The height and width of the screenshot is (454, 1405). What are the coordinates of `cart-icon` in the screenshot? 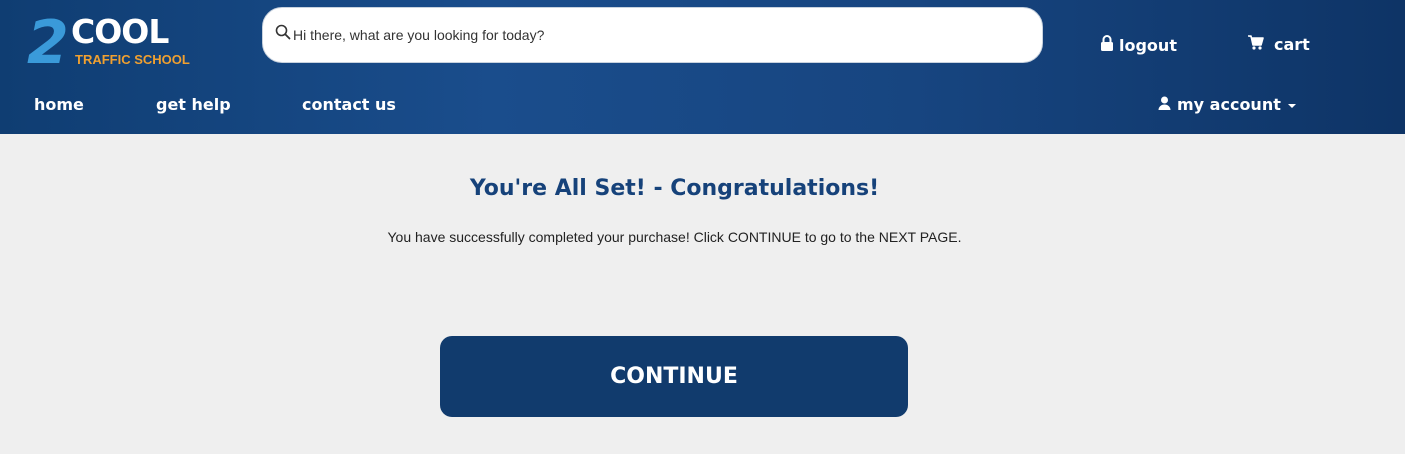 It's located at (1256, 44).